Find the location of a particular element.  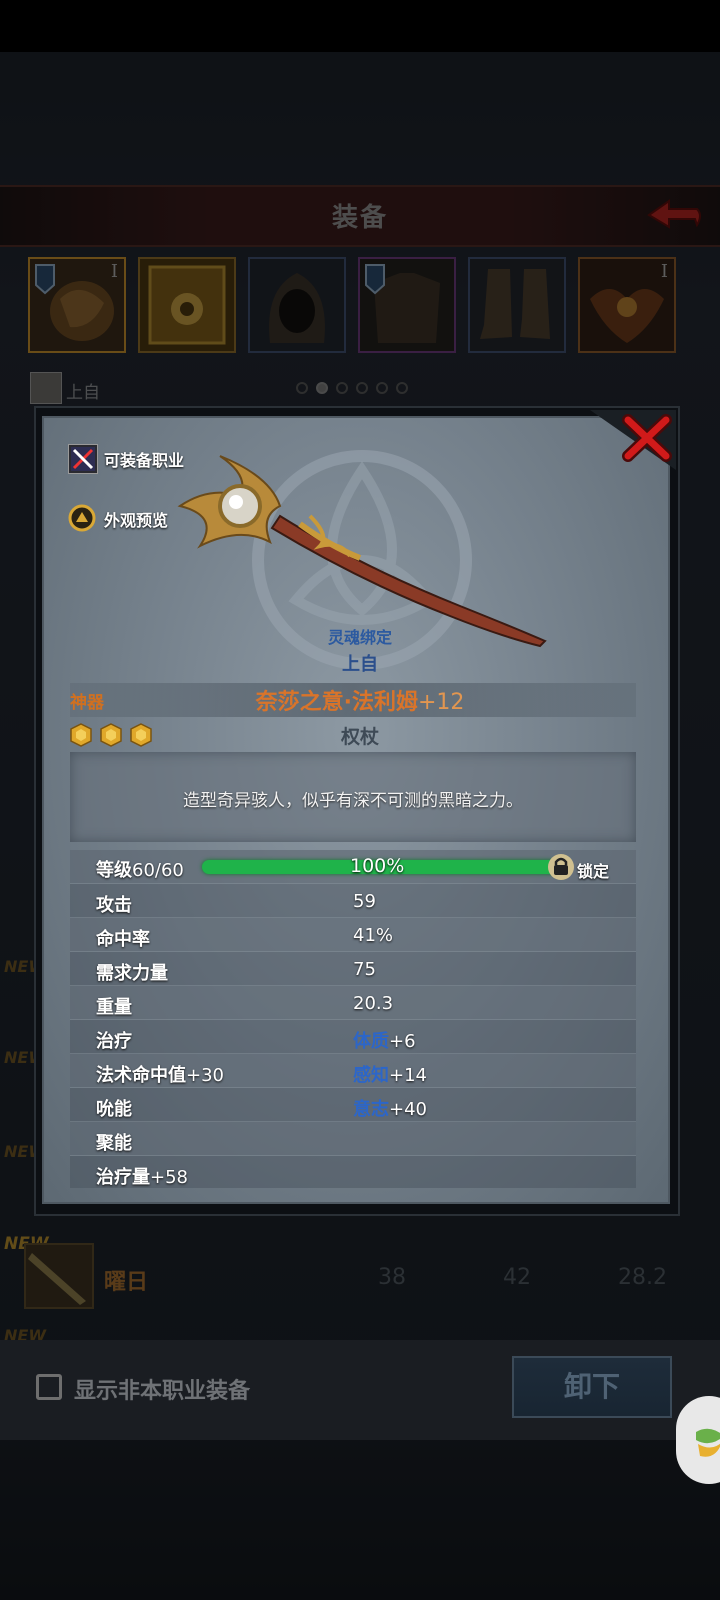

appearance-preview-button: 外观预览 is located at coordinates (118, 519).